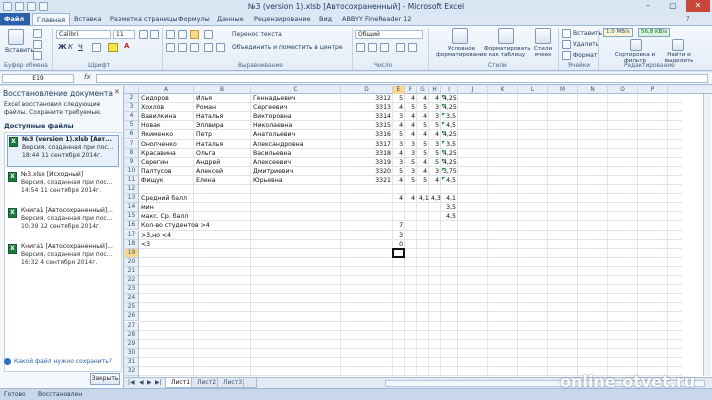 The width and height of the screenshot is (712, 400). I want to click on row-header-2: 2, so click(132, 99).